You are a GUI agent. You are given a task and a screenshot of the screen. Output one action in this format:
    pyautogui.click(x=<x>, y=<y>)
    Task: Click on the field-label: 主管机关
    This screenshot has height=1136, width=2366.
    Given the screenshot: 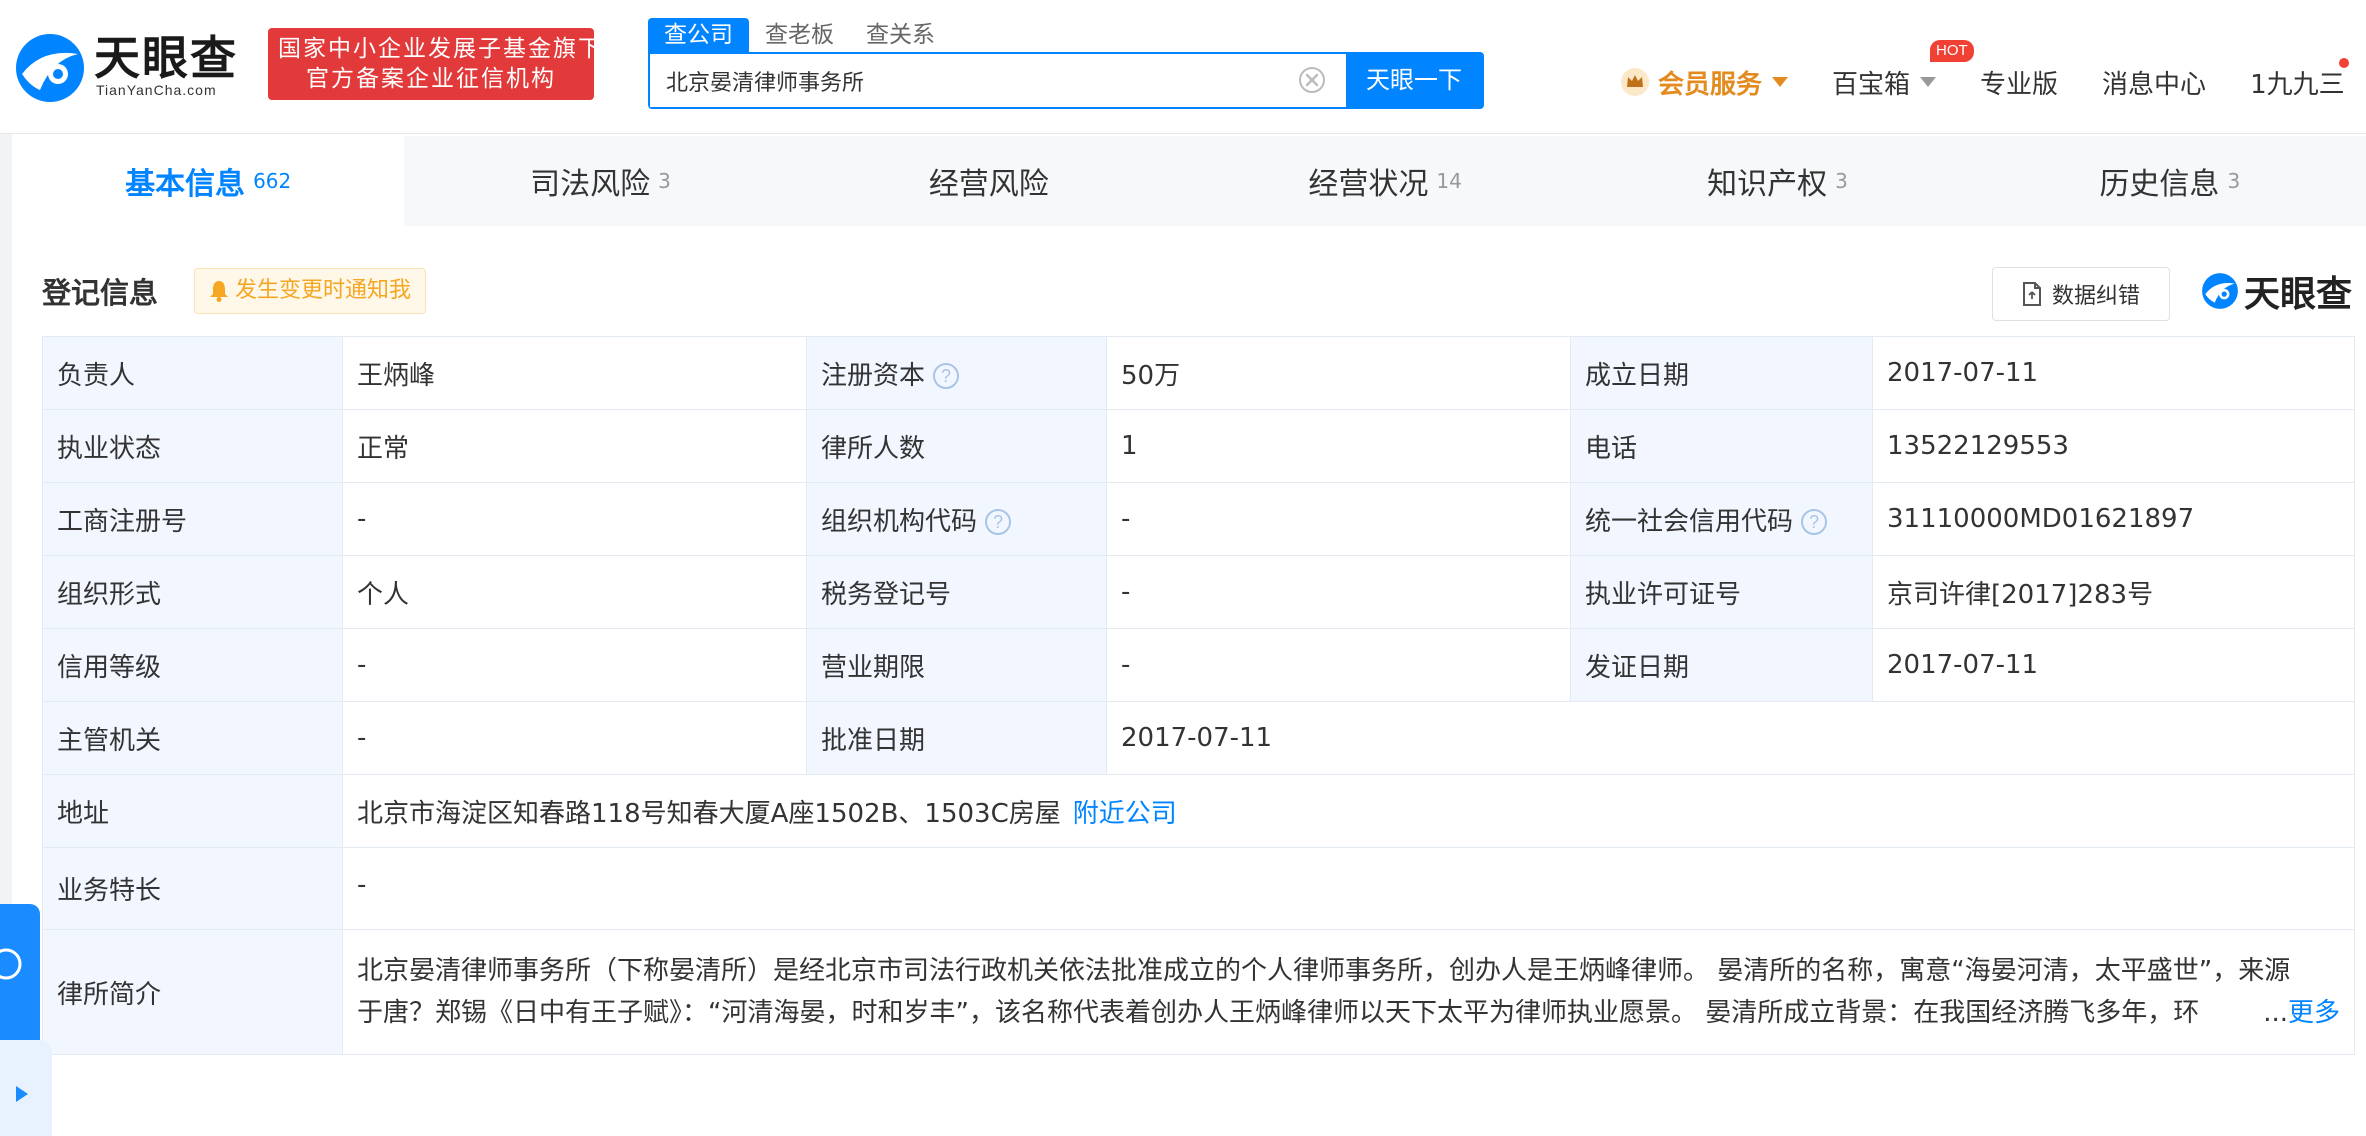 What is the action you would take?
    pyautogui.click(x=192, y=738)
    